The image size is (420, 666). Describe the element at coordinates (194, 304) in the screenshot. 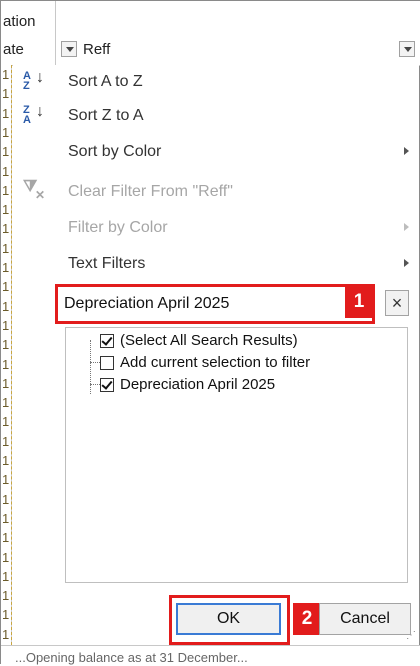

I see `search-input` at that location.